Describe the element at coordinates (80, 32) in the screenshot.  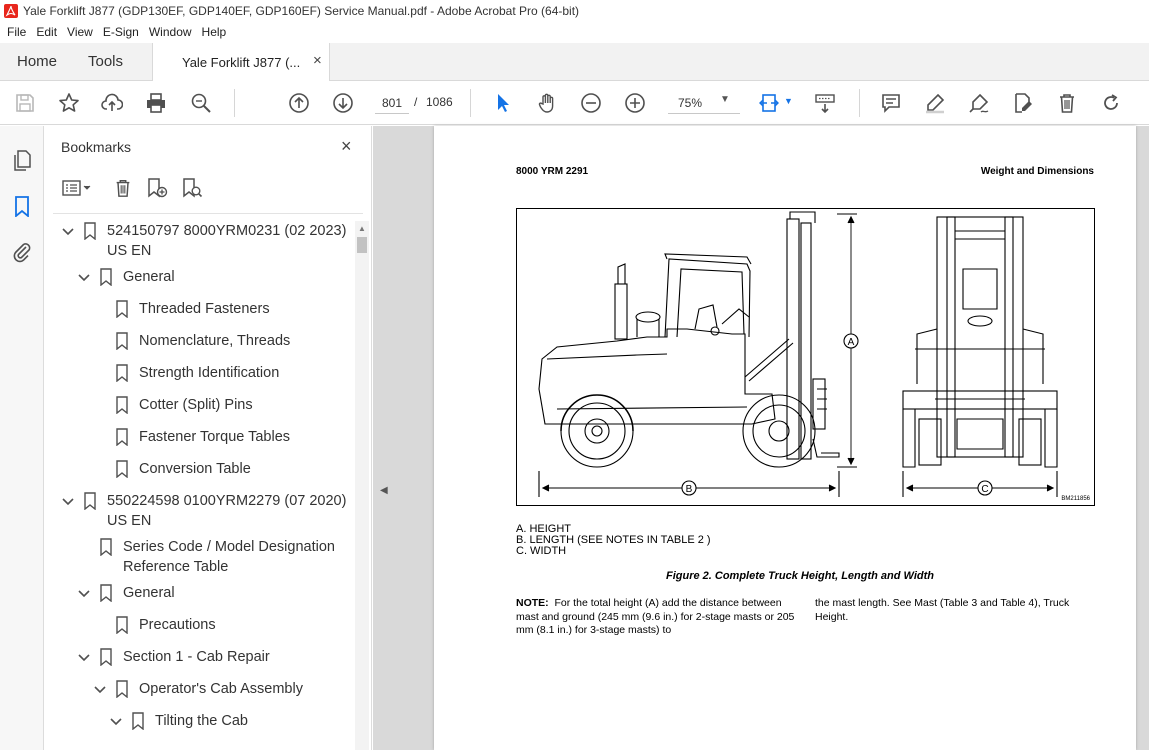
I see `menu-view: View` at that location.